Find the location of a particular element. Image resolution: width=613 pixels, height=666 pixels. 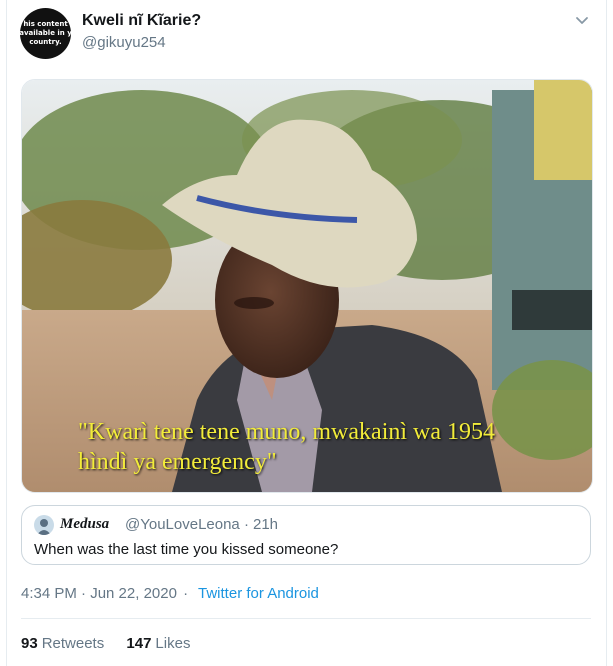

quoted-avatar is located at coordinates (44, 525).